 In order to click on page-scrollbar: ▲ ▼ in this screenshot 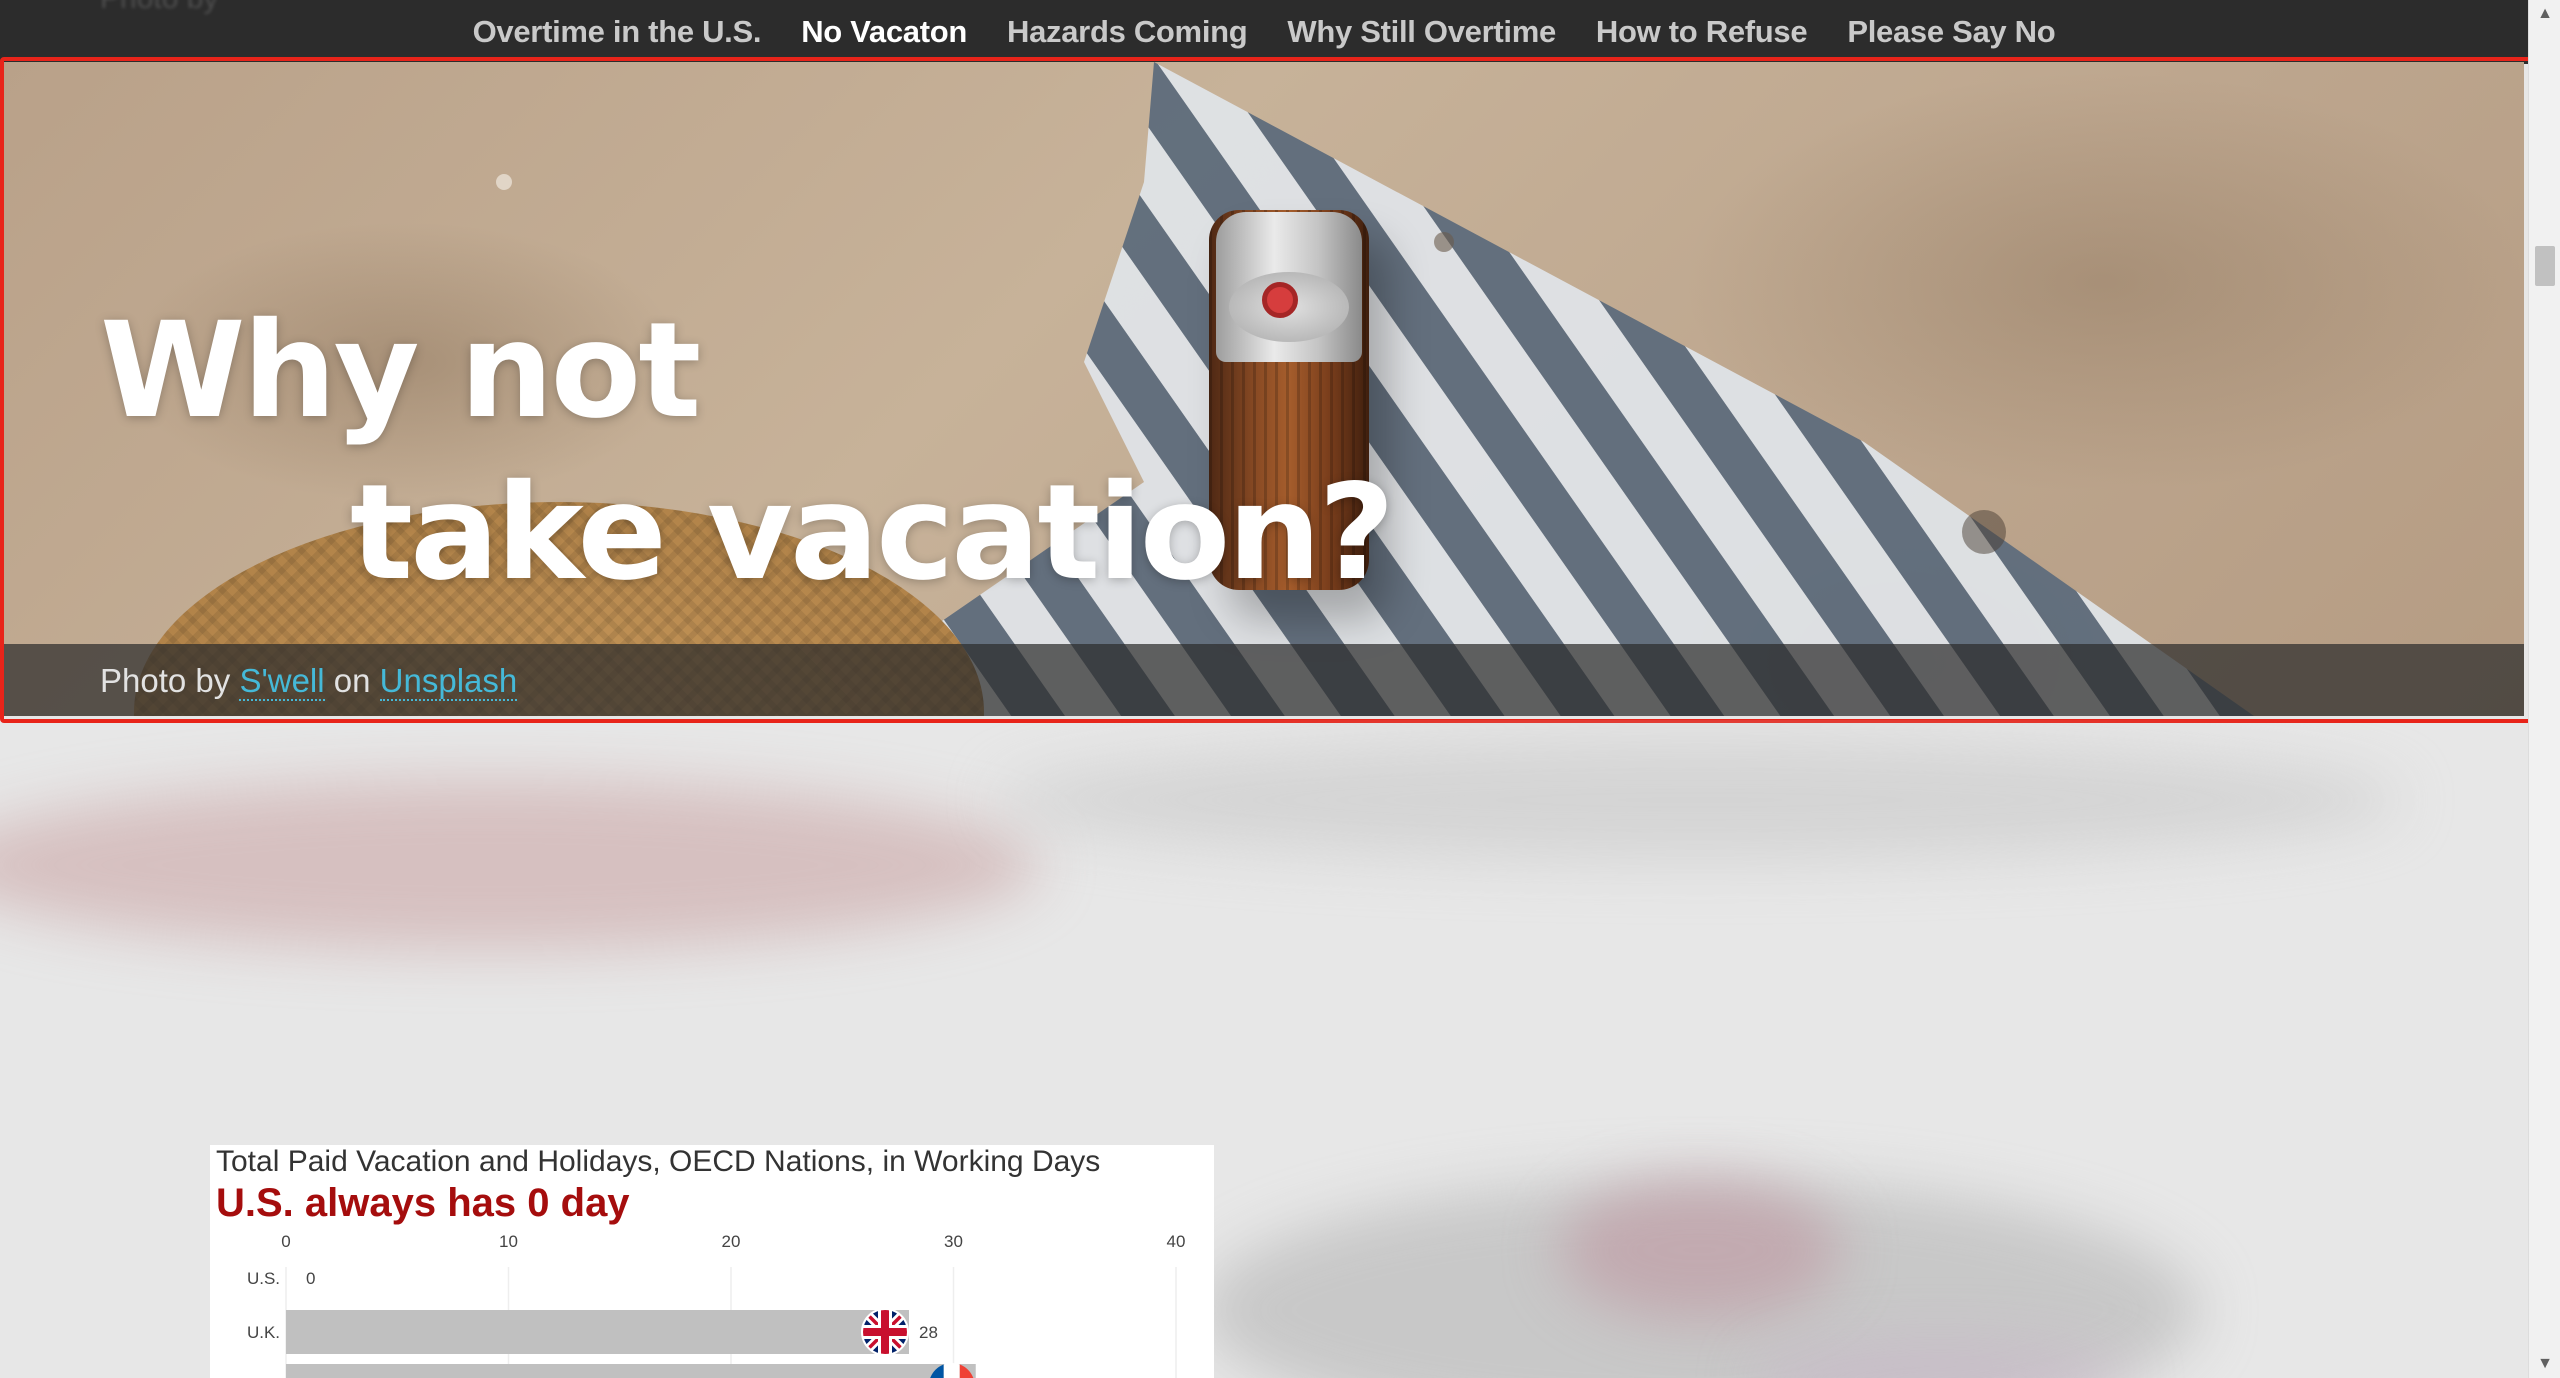, I will do `click(2544, 689)`.